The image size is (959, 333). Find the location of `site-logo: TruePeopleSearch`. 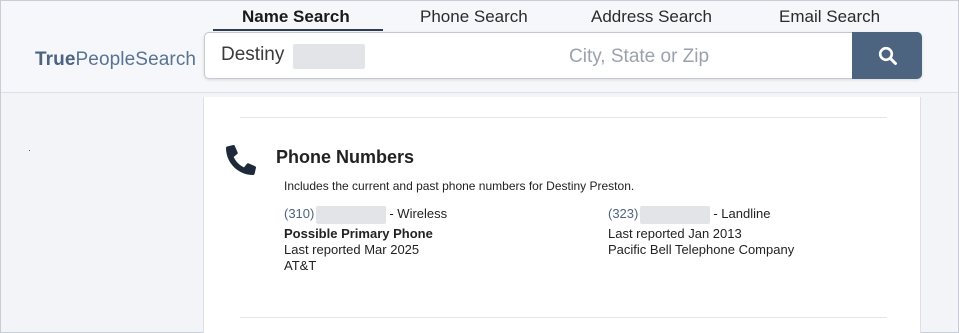

site-logo: TruePeopleSearch is located at coordinates (115, 60).